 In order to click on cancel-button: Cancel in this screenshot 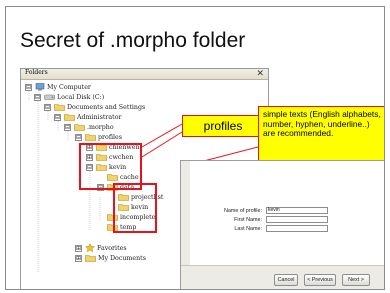, I will do `click(286, 280)`.